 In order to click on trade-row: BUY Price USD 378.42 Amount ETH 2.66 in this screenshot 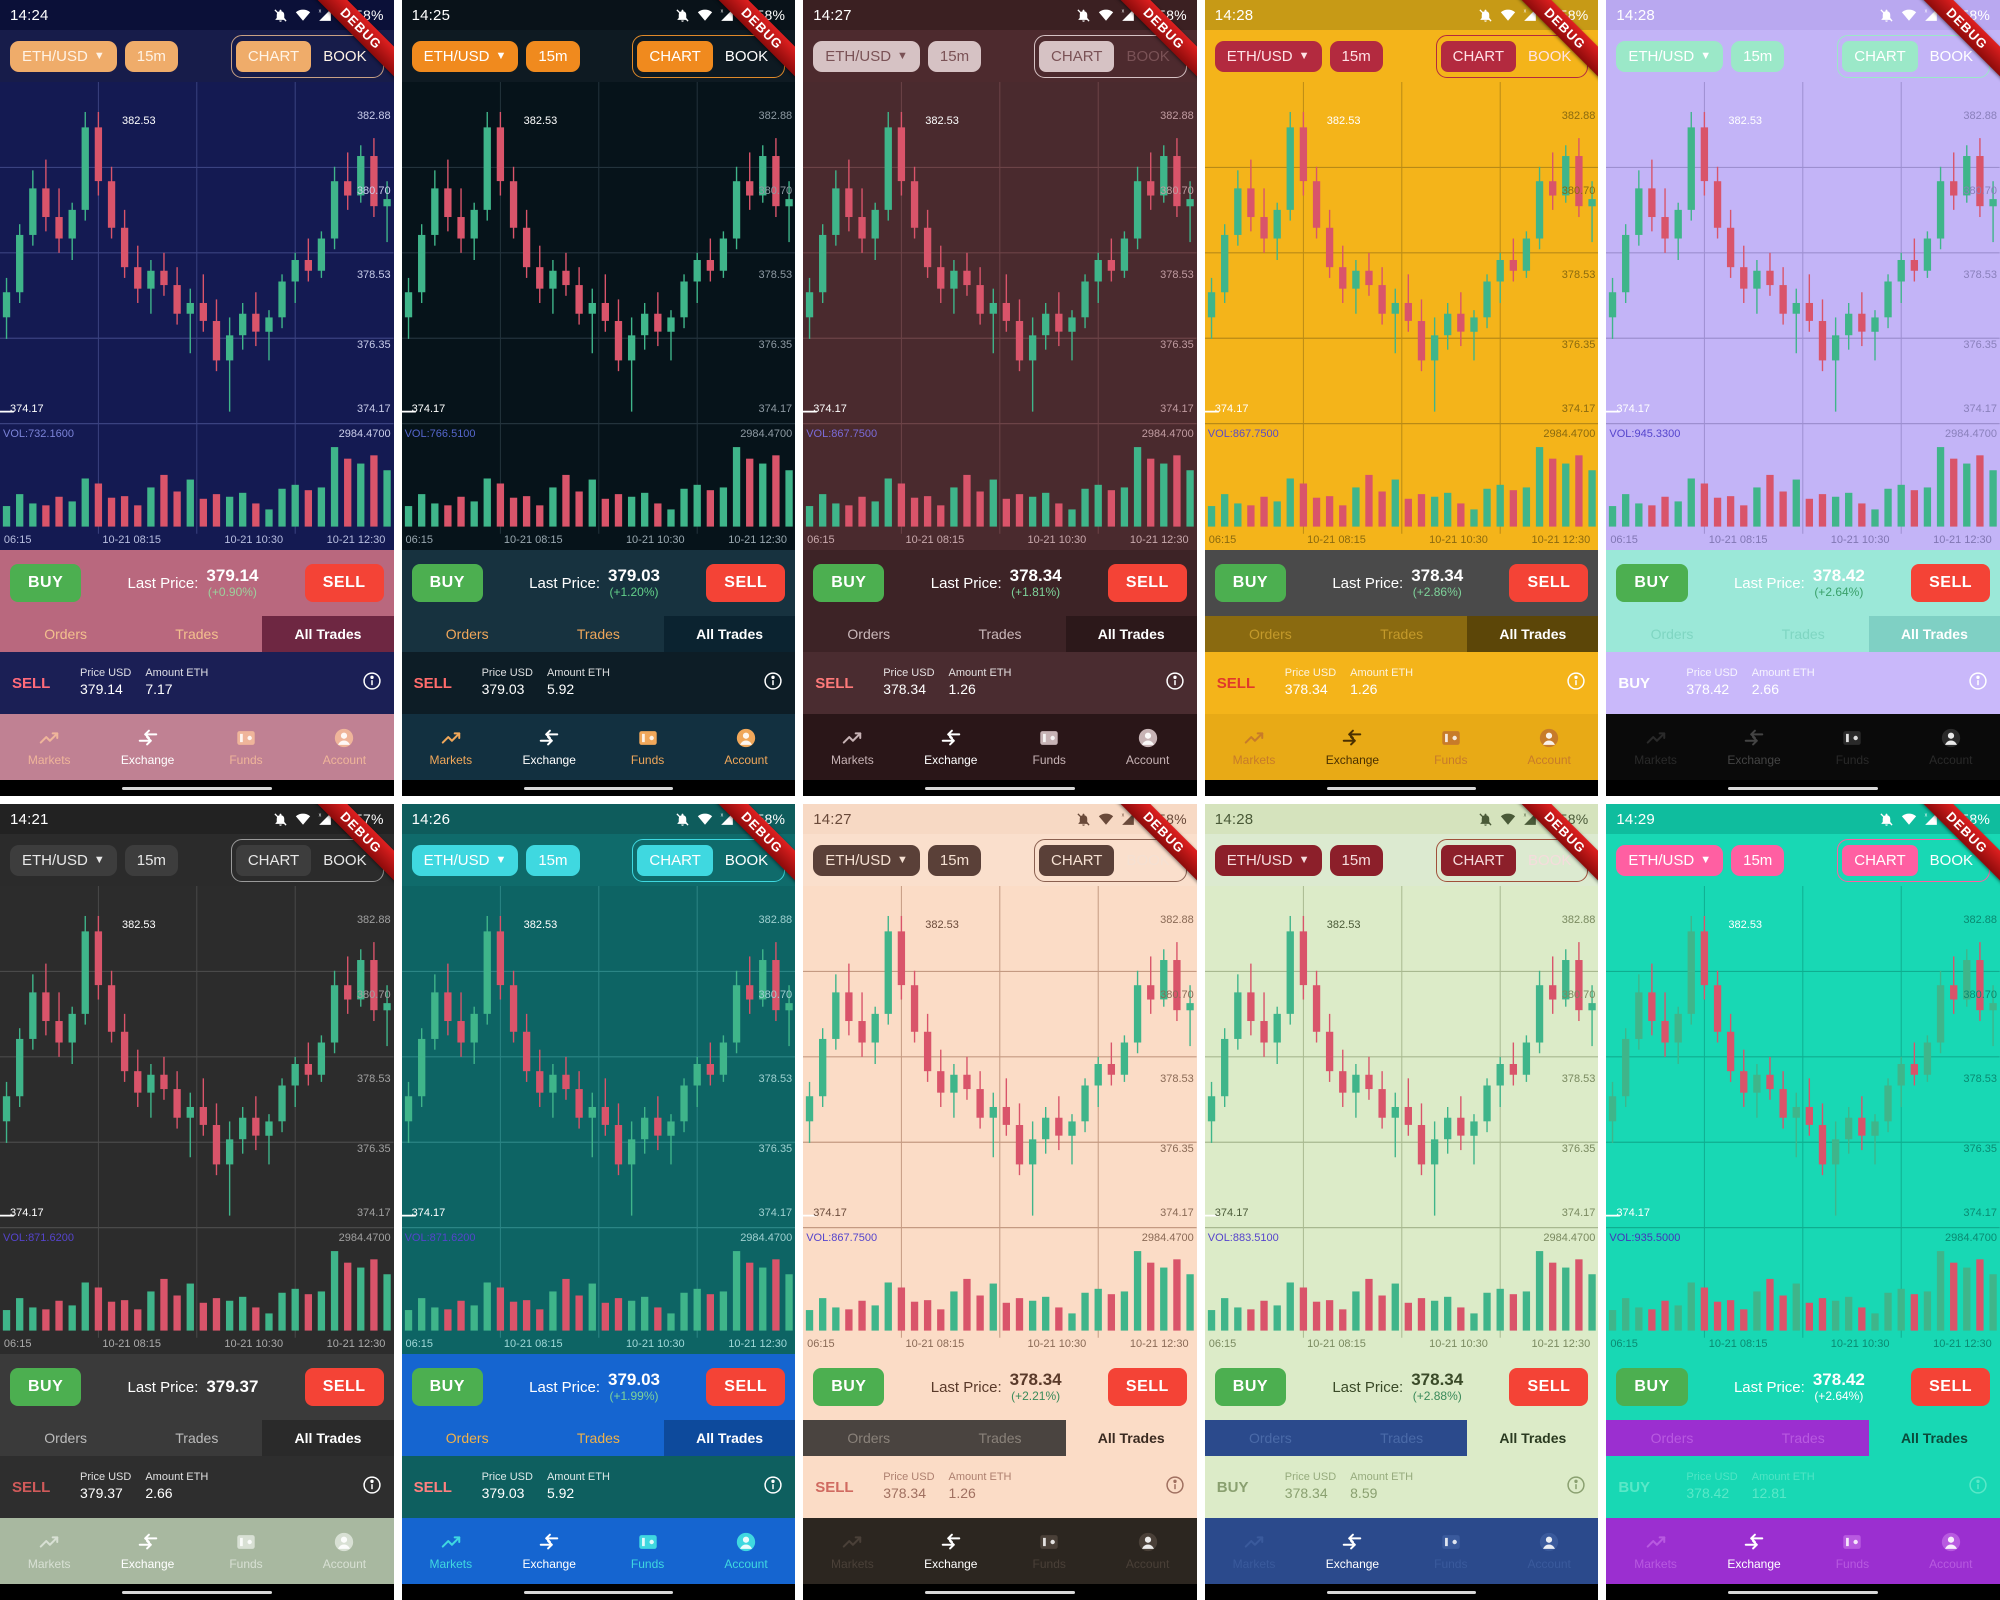, I will do `click(1803, 683)`.